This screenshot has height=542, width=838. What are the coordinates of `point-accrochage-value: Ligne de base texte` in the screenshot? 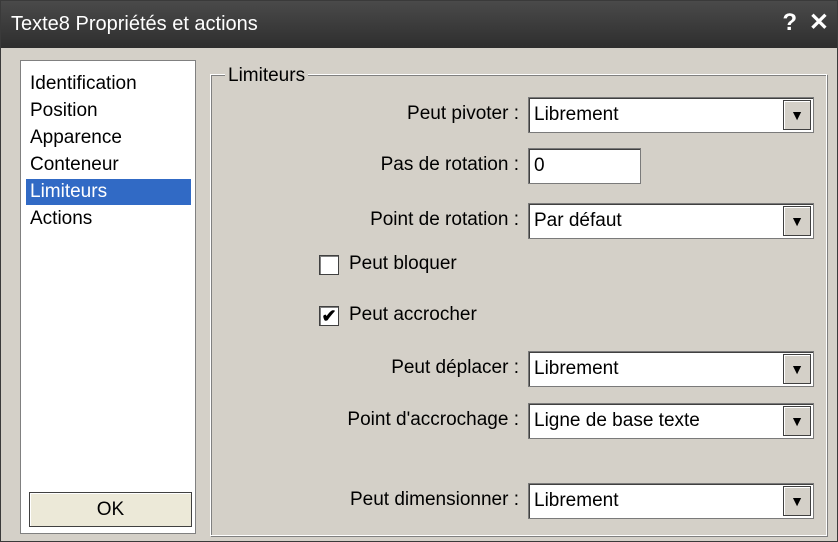 It's located at (617, 420).